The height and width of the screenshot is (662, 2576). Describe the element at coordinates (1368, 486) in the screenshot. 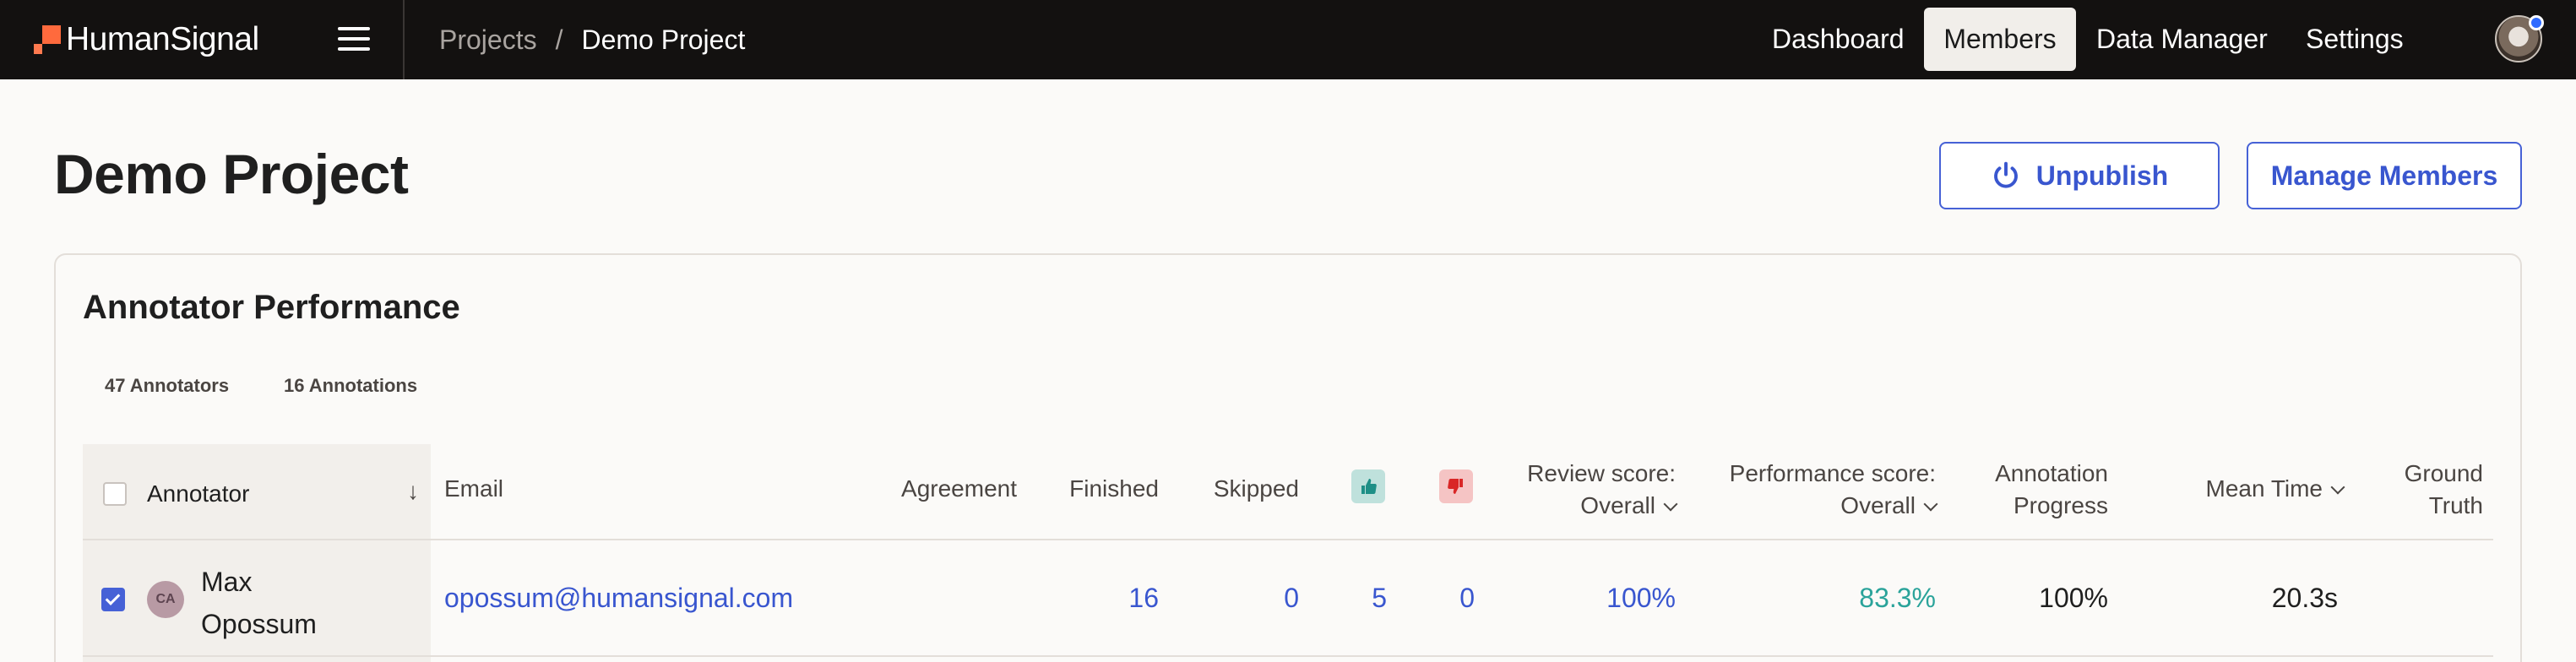

I see `thumbs-up-icon` at that location.